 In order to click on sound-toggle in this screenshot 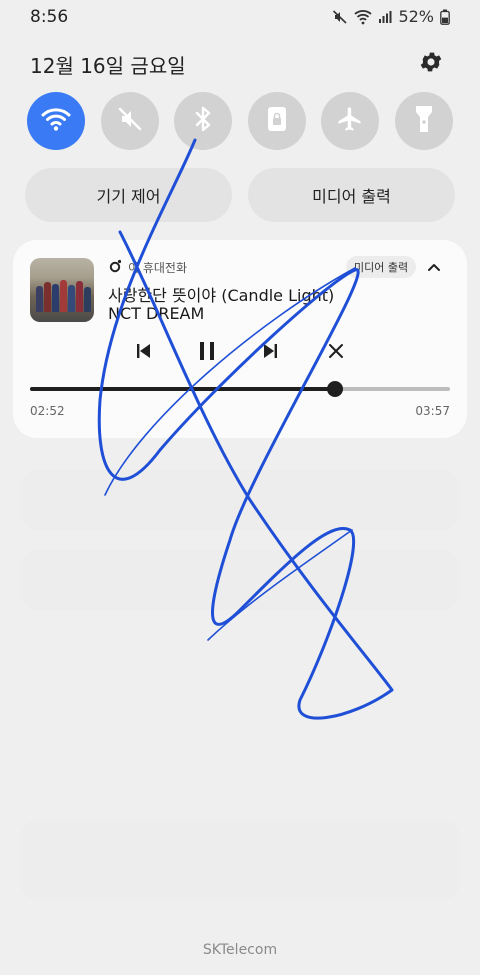, I will do `click(129, 121)`.